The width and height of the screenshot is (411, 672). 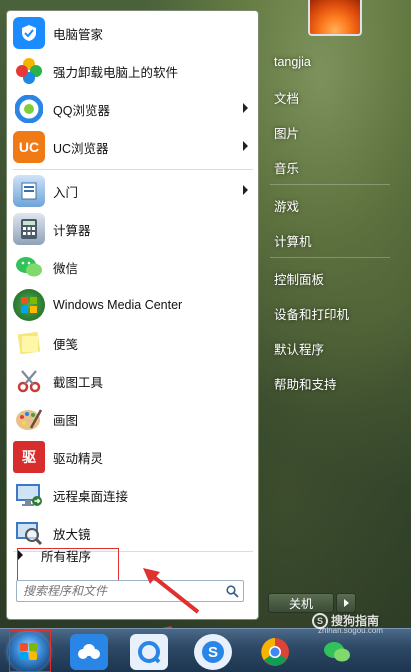 What do you see at coordinates (89, 652) in the screenshot?
I see `taskbar-baidu-cloud-icon` at bounding box center [89, 652].